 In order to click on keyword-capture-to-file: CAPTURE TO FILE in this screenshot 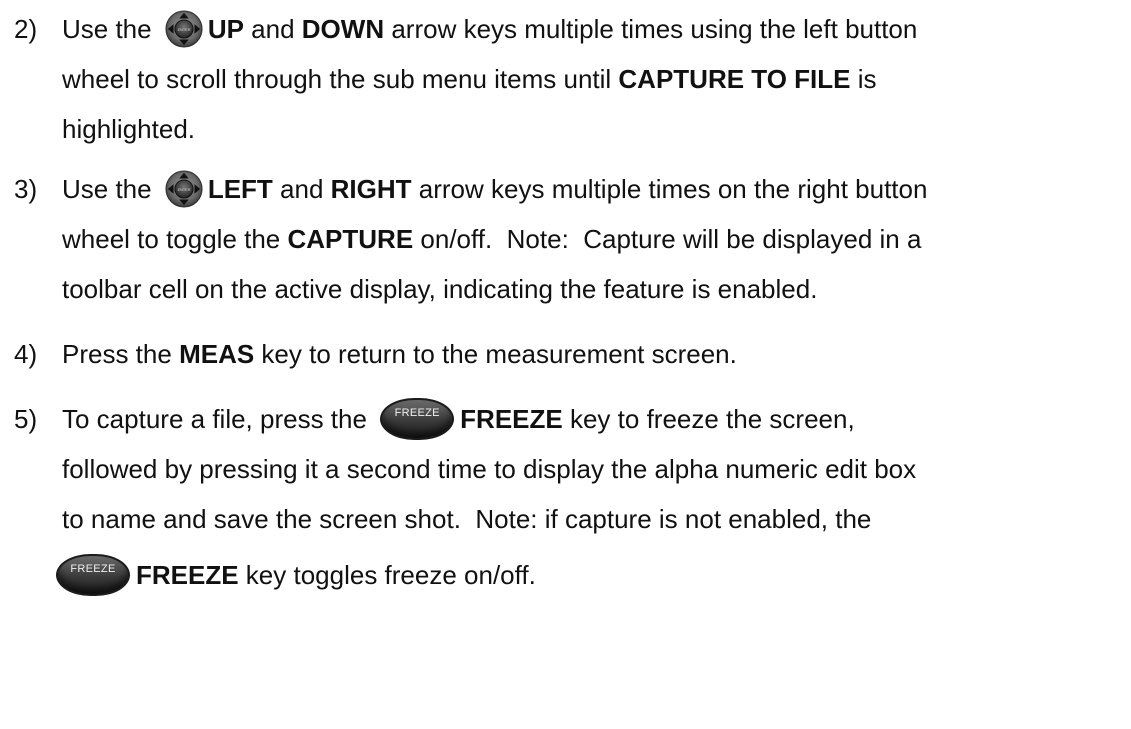, I will do `click(734, 79)`.